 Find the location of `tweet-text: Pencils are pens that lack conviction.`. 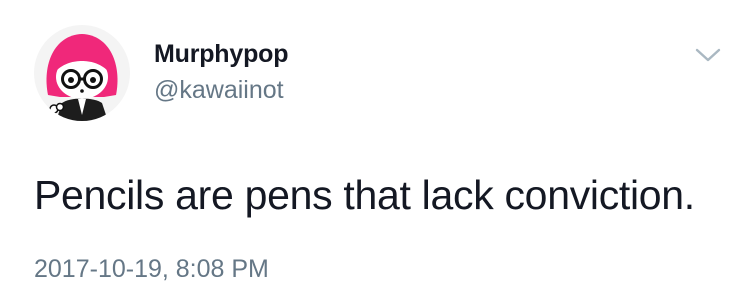

tweet-text: Pencils are pens that lack conviction. is located at coordinates (364, 195).